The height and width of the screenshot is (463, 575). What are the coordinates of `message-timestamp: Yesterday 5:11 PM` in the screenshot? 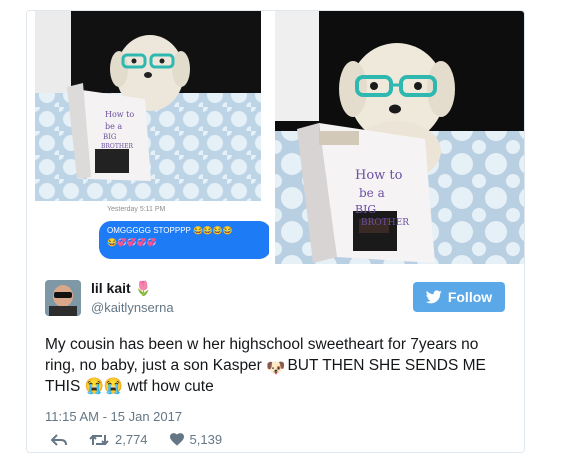 It's located at (136, 209).